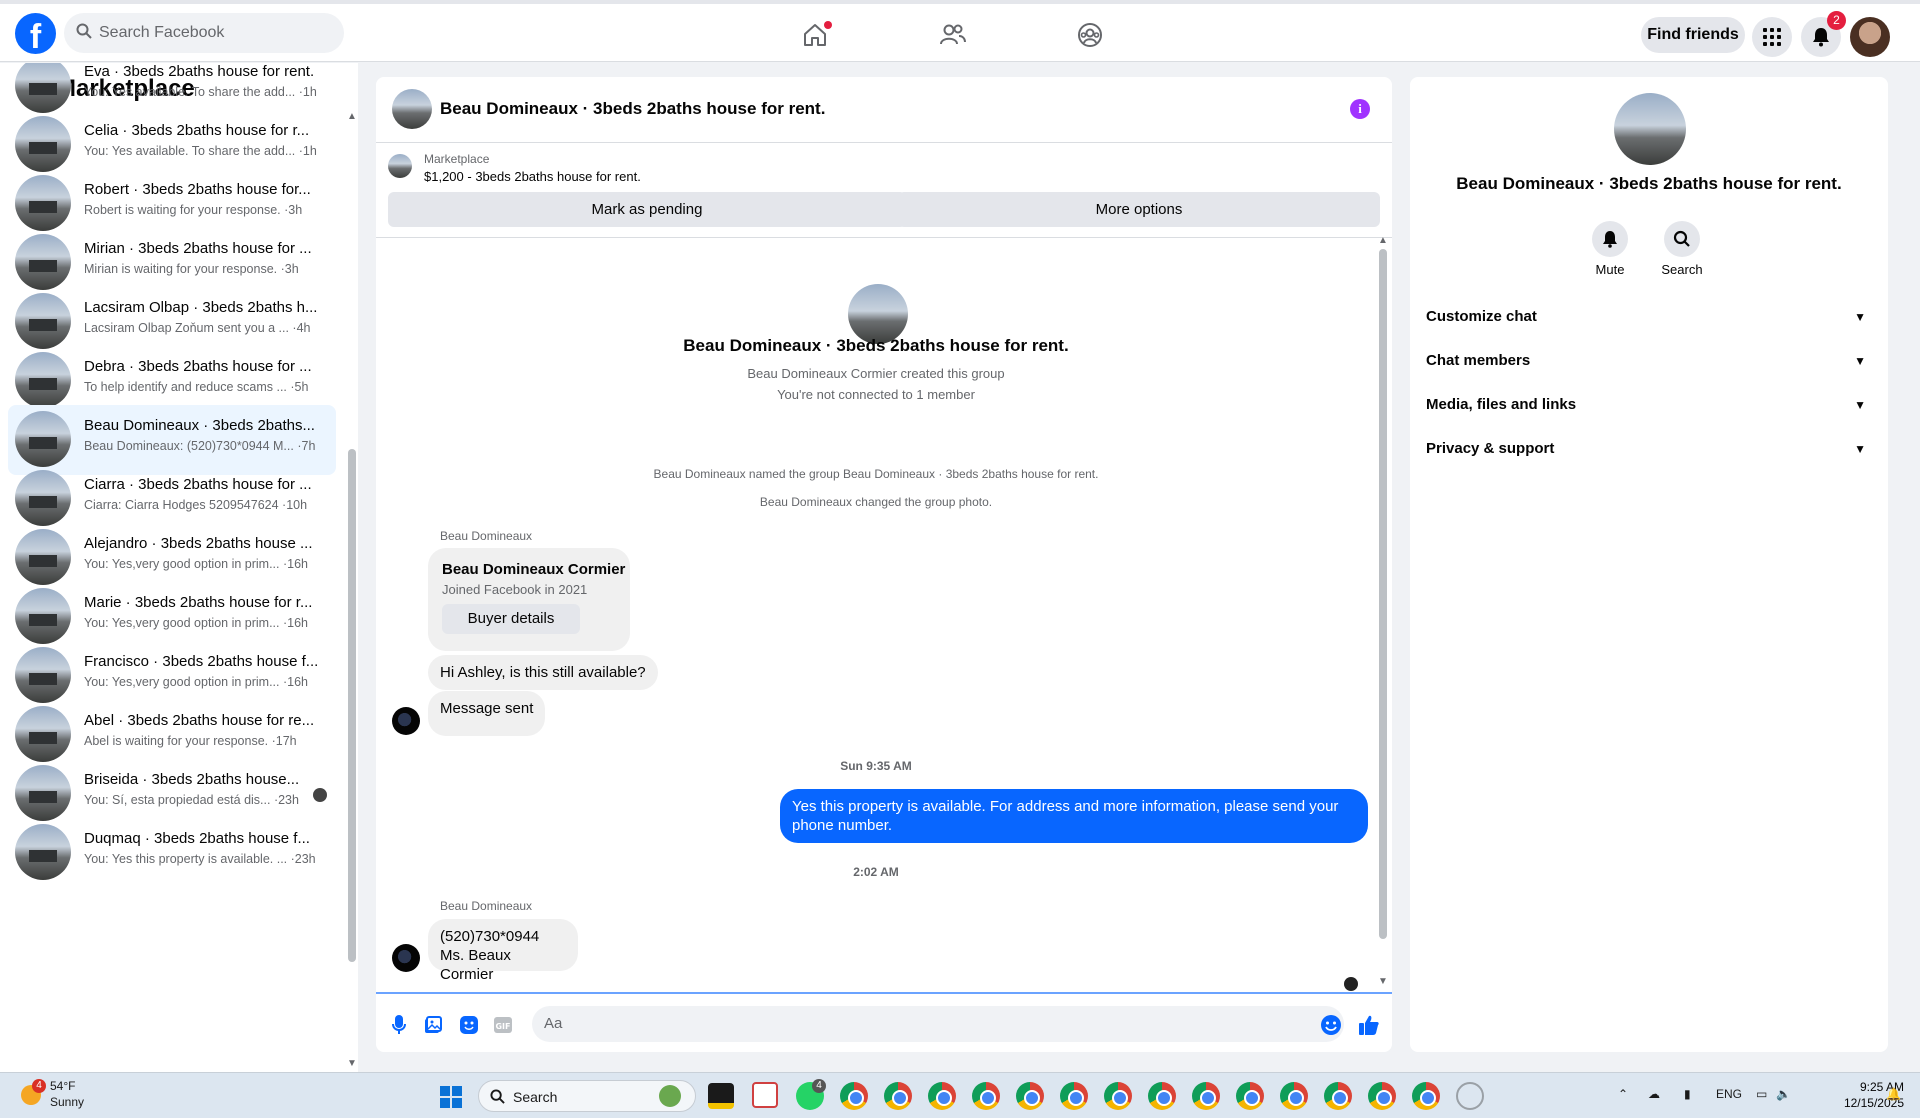  I want to click on whatsapp-badge: 4, so click(819, 1086).